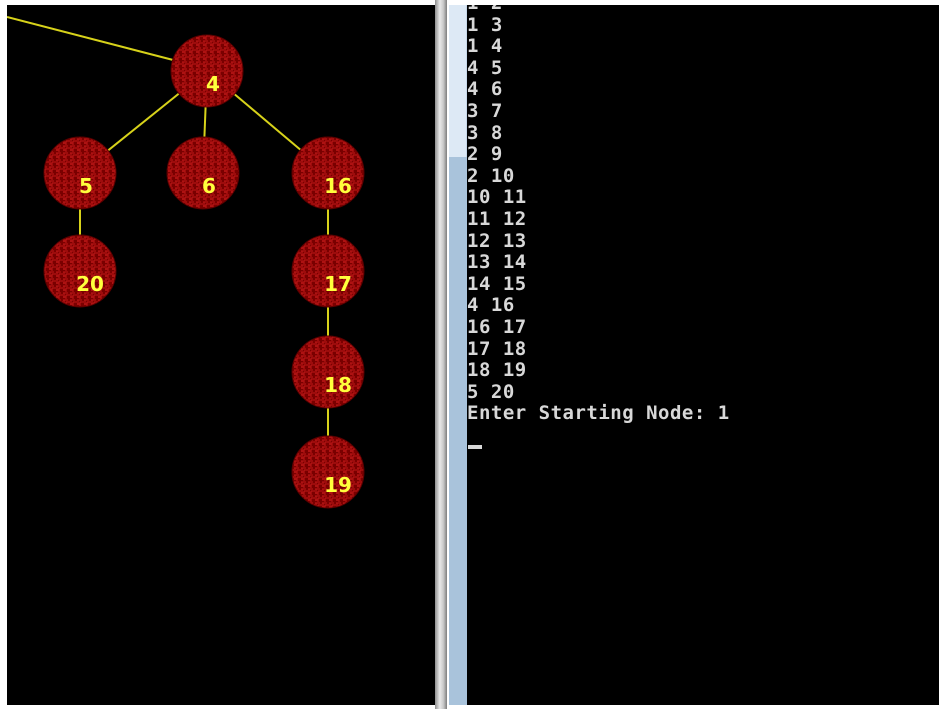 This screenshot has width=945, height=709. What do you see at coordinates (491, 305) in the screenshot?
I see `console-line: 4 16` at bounding box center [491, 305].